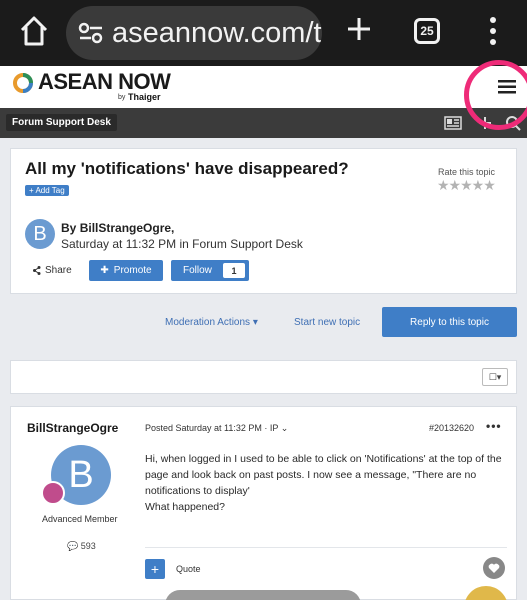 Image resolution: width=527 pixels, height=600 pixels. What do you see at coordinates (326, 547) in the screenshot?
I see `divider` at bounding box center [326, 547].